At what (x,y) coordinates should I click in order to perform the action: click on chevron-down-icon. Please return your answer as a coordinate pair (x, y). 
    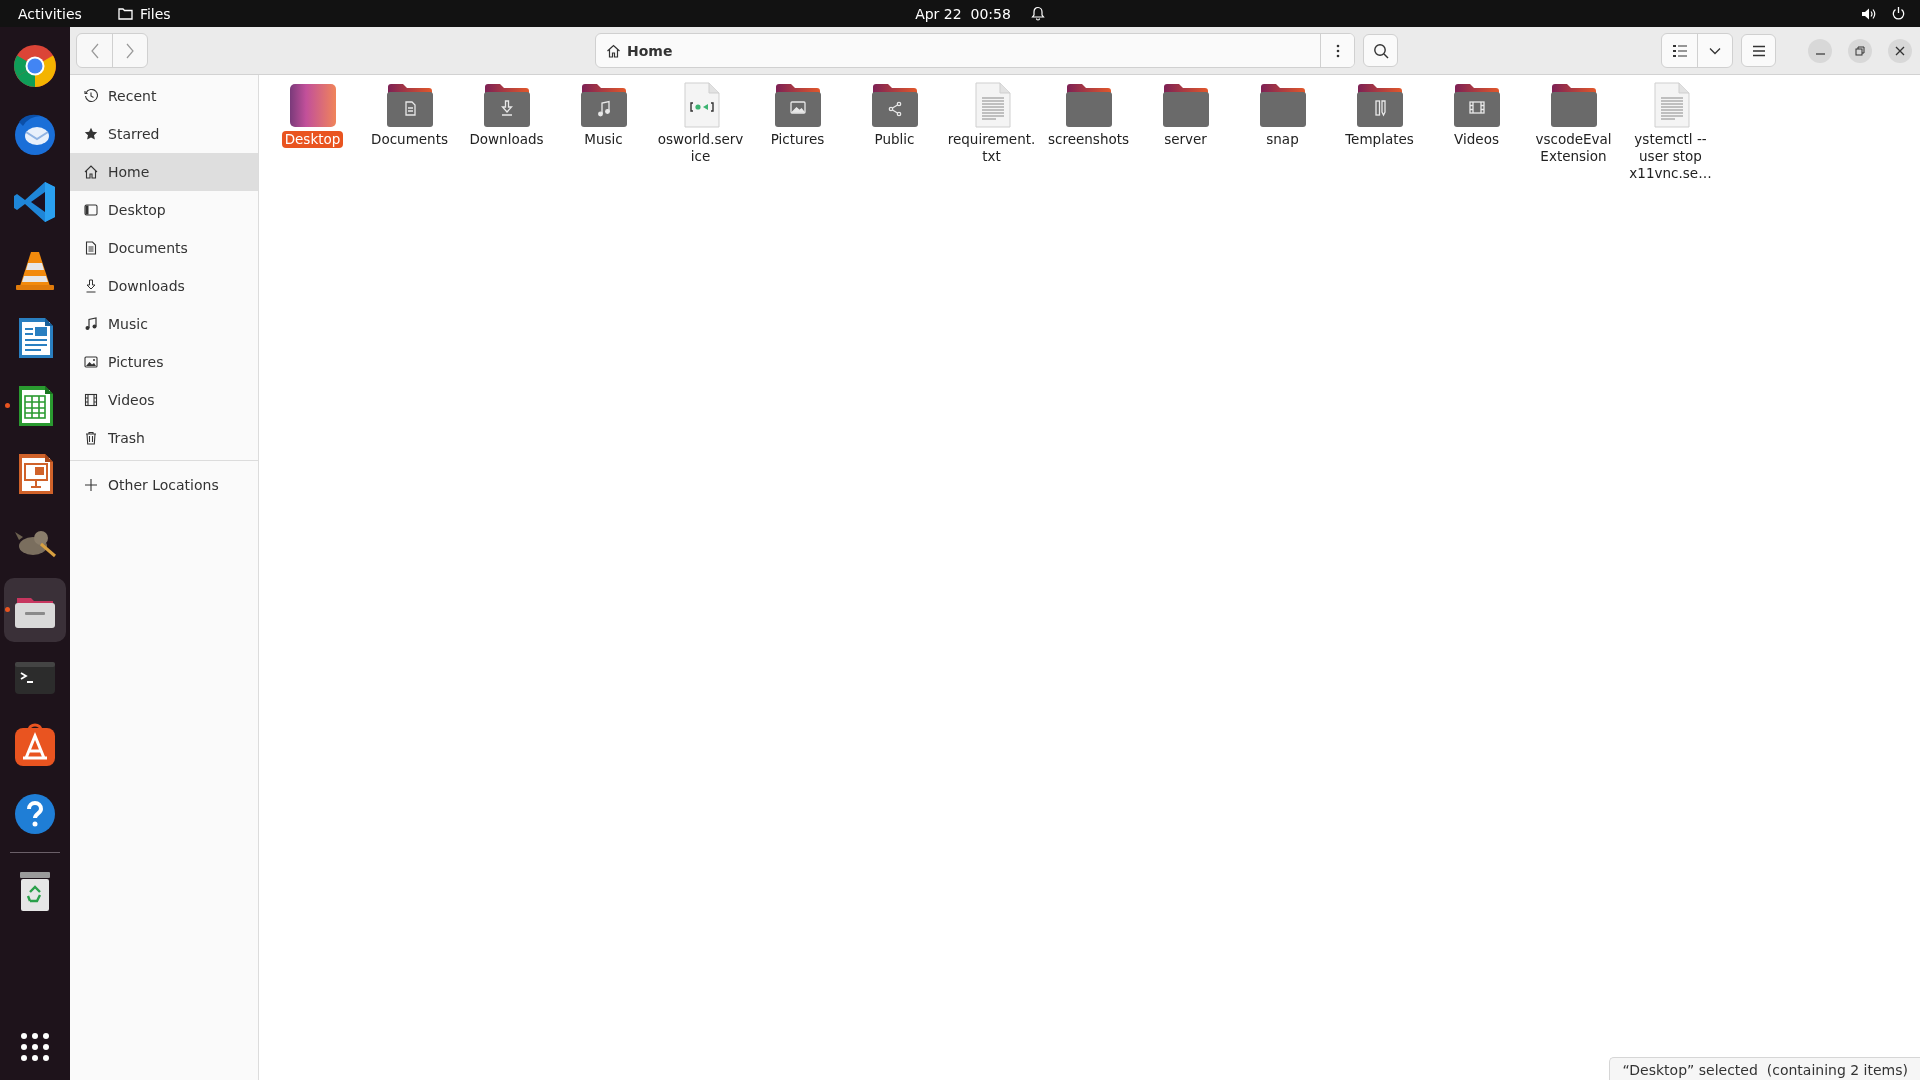
    Looking at the image, I should click on (1715, 50).